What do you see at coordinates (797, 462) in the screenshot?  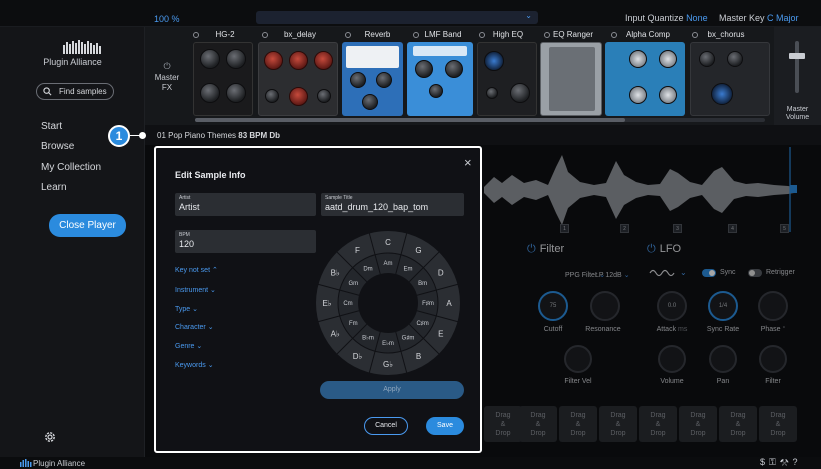 I see `help-icon: ?` at bounding box center [797, 462].